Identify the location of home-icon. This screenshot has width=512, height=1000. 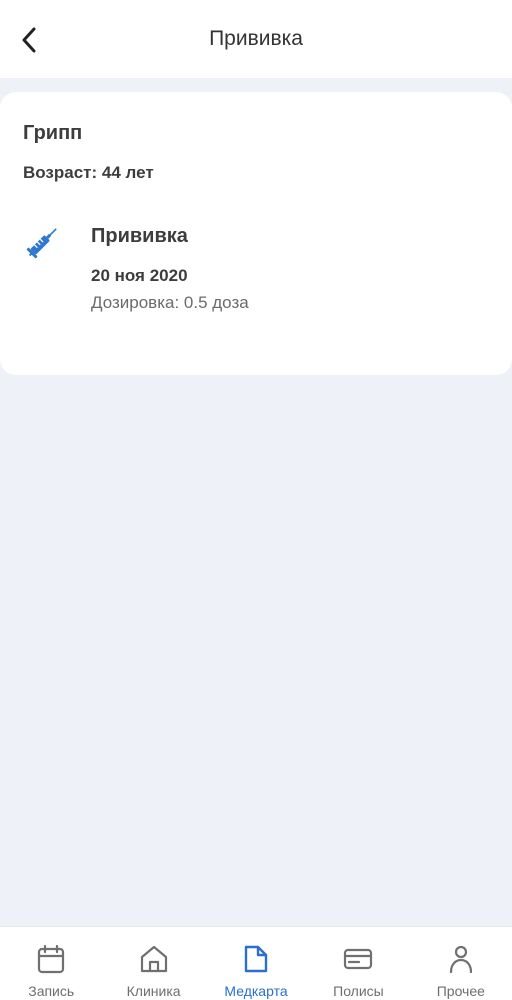
(154, 959).